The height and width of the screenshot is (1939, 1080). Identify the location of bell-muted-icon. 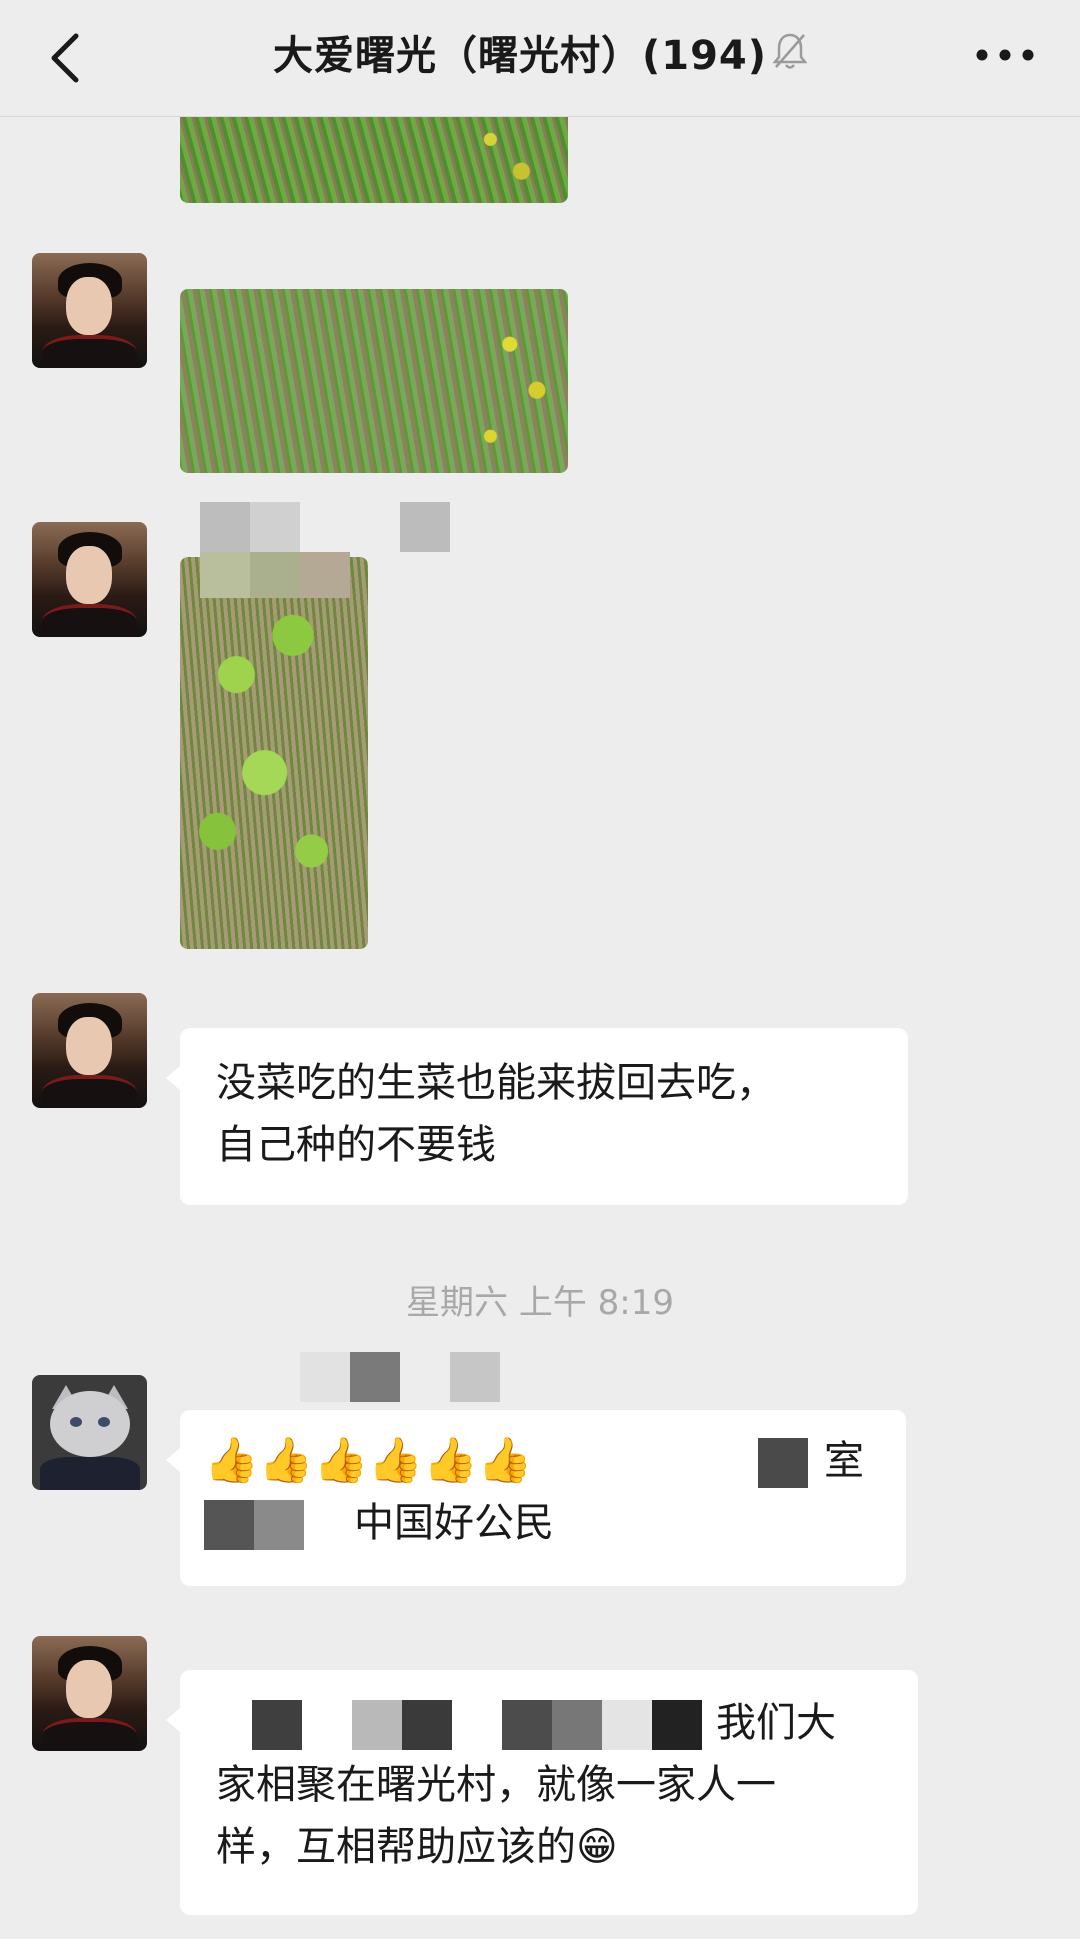
(790, 58).